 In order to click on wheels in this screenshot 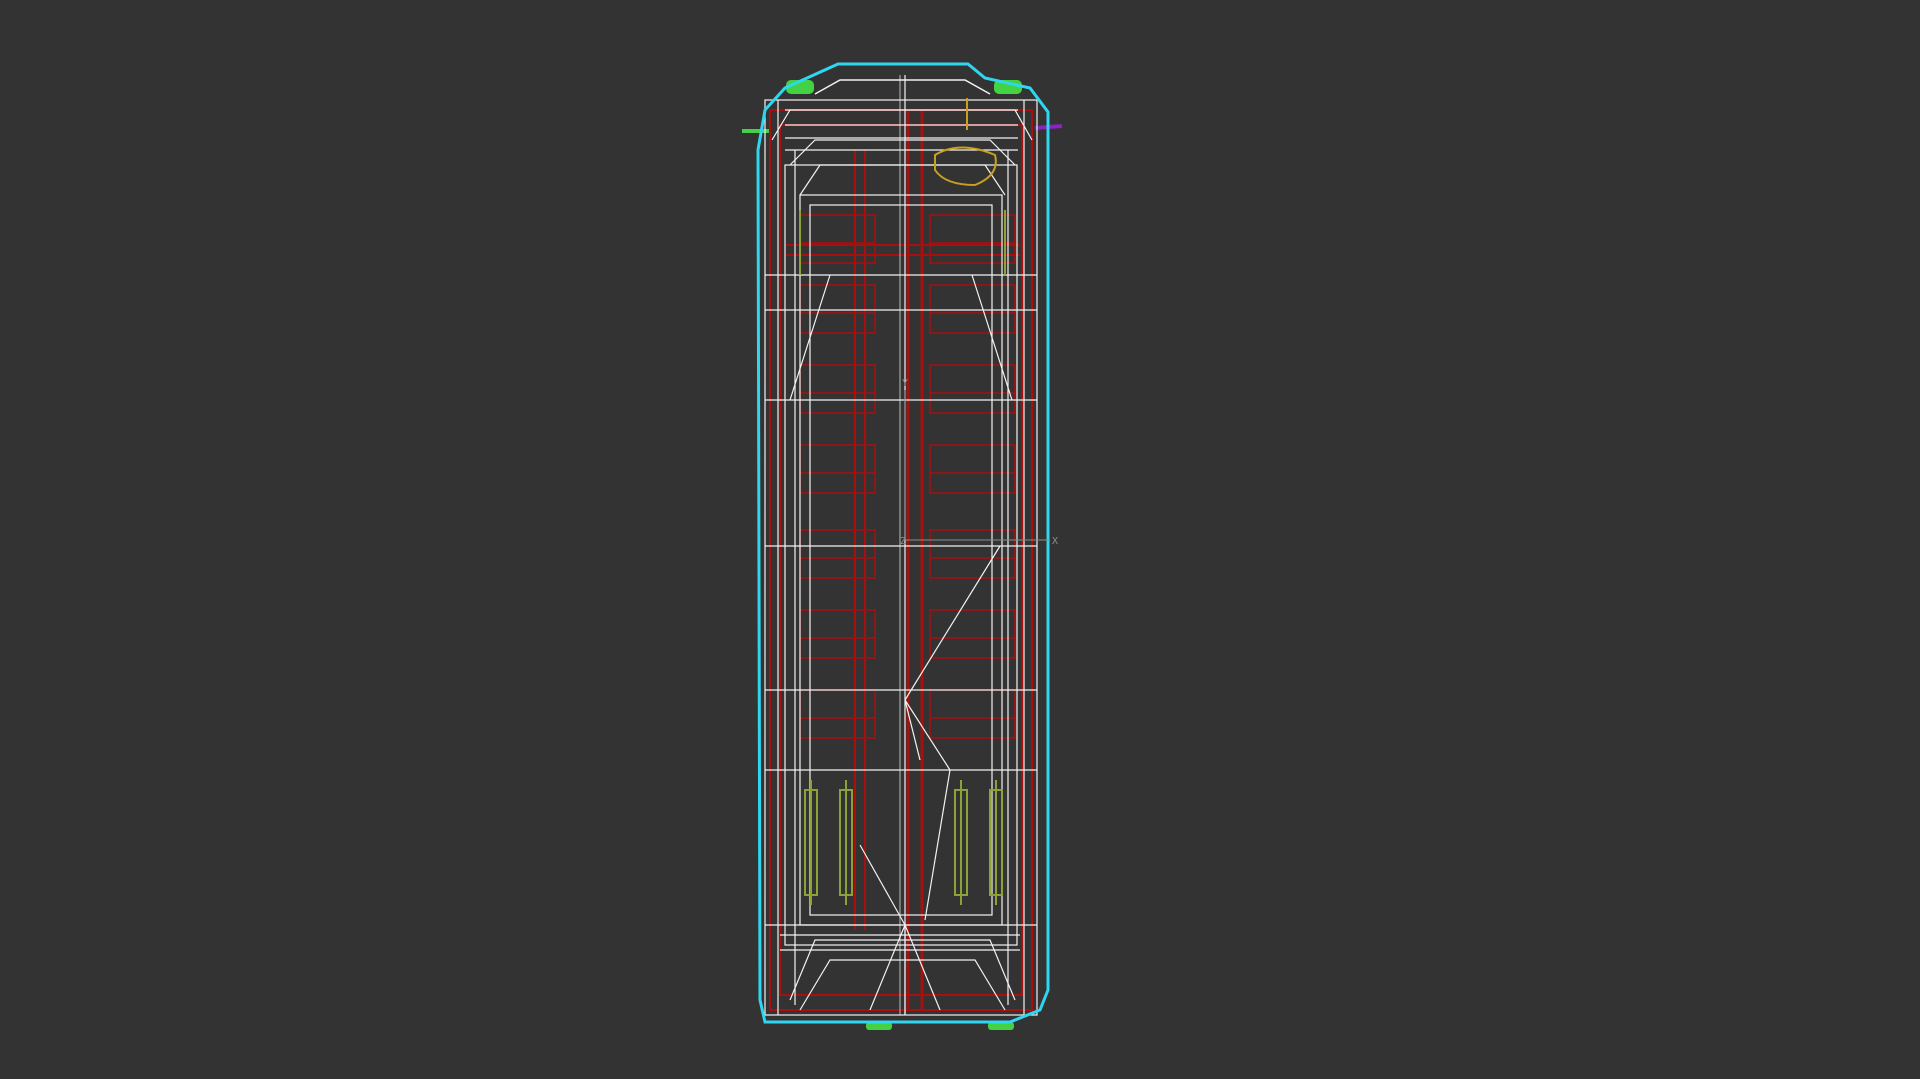, I will do `click(902, 555)`.